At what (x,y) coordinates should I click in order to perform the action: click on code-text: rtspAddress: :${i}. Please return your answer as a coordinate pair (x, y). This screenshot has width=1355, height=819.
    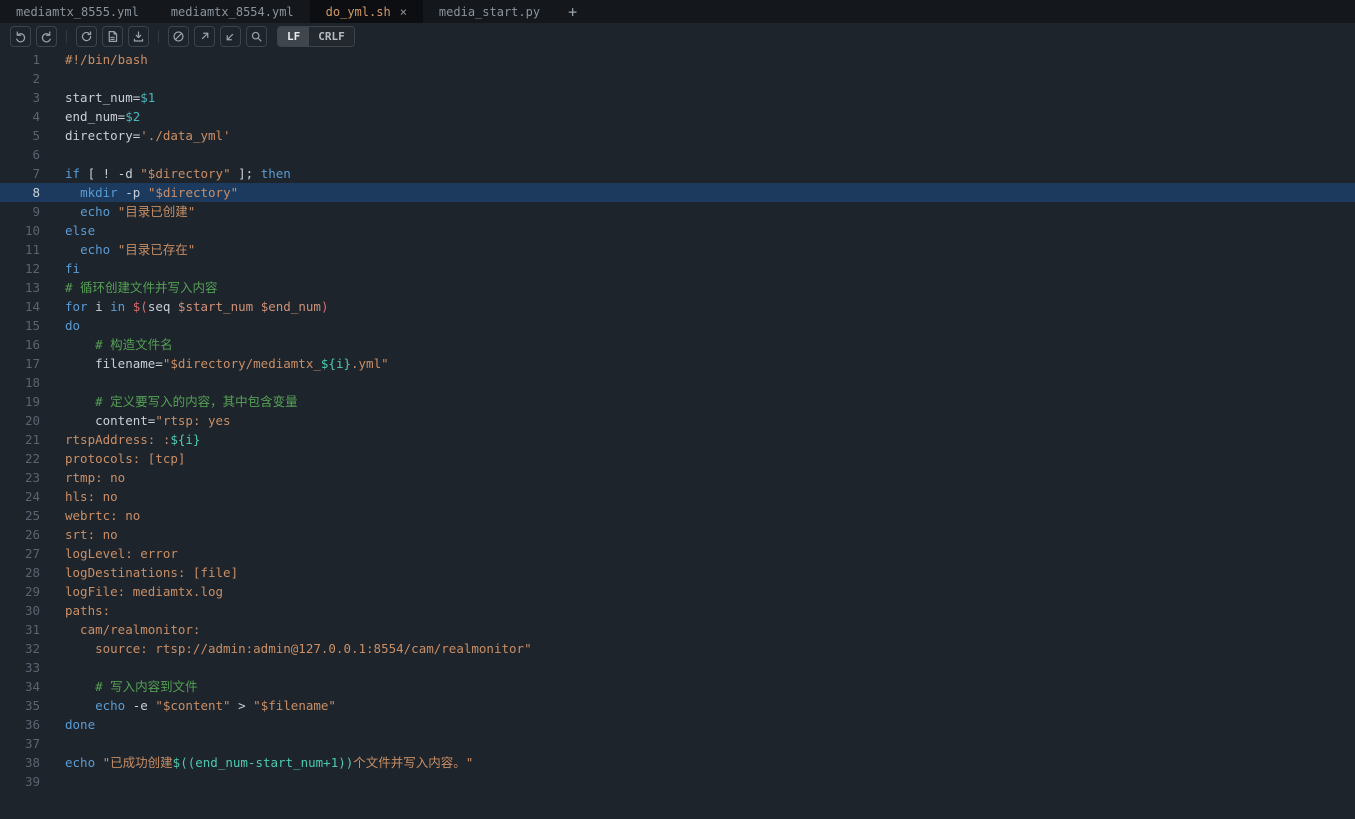
    Looking at the image, I should click on (133, 439).